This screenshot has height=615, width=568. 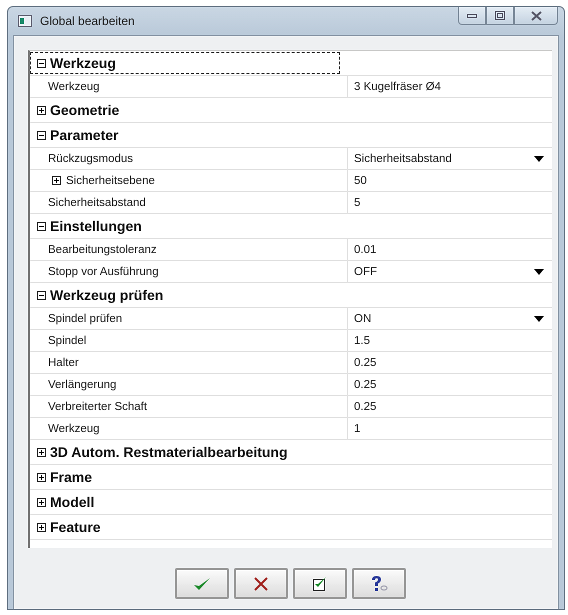 I want to click on value-field: 5, so click(x=450, y=202).